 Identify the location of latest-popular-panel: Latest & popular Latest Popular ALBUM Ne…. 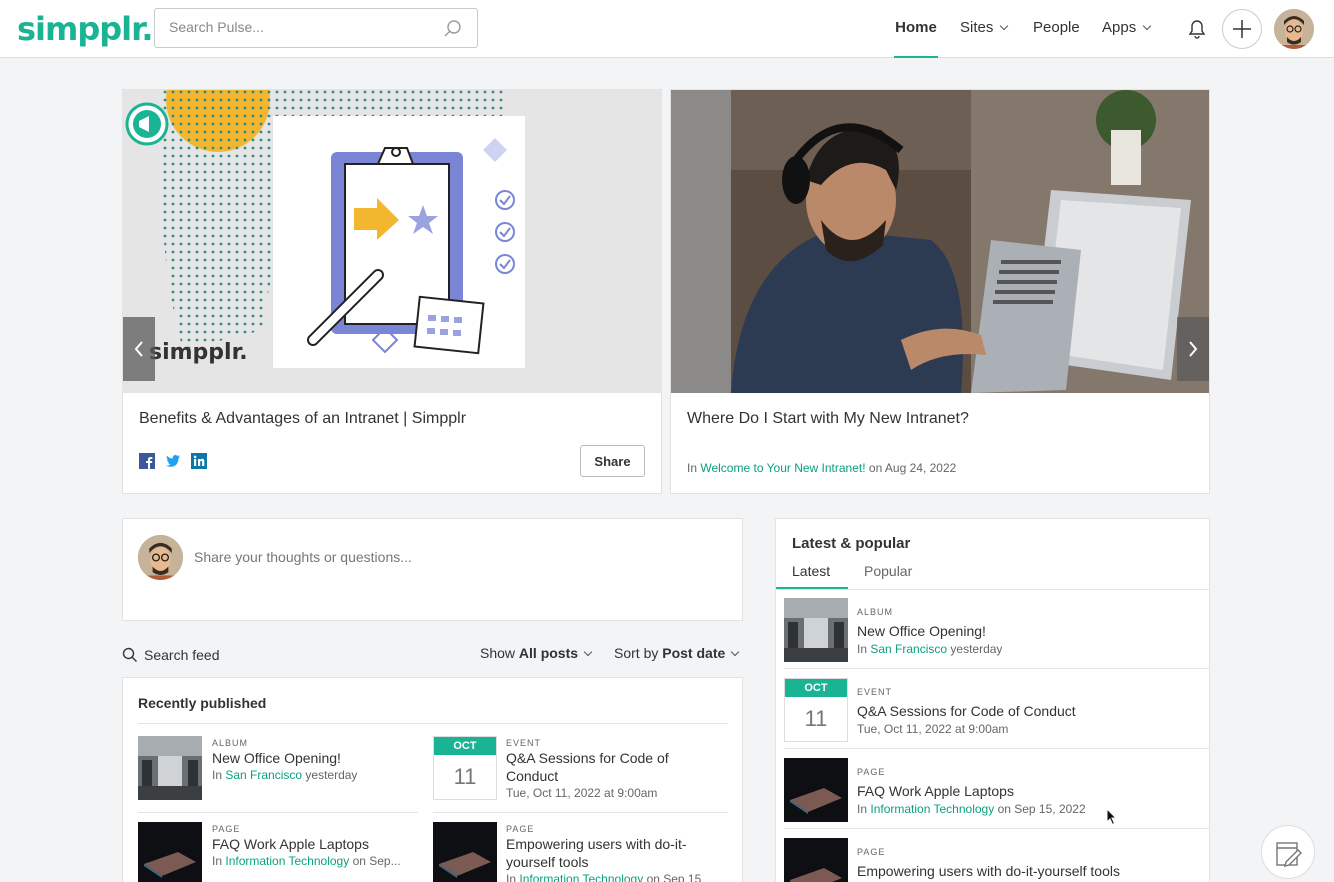
(992, 700).